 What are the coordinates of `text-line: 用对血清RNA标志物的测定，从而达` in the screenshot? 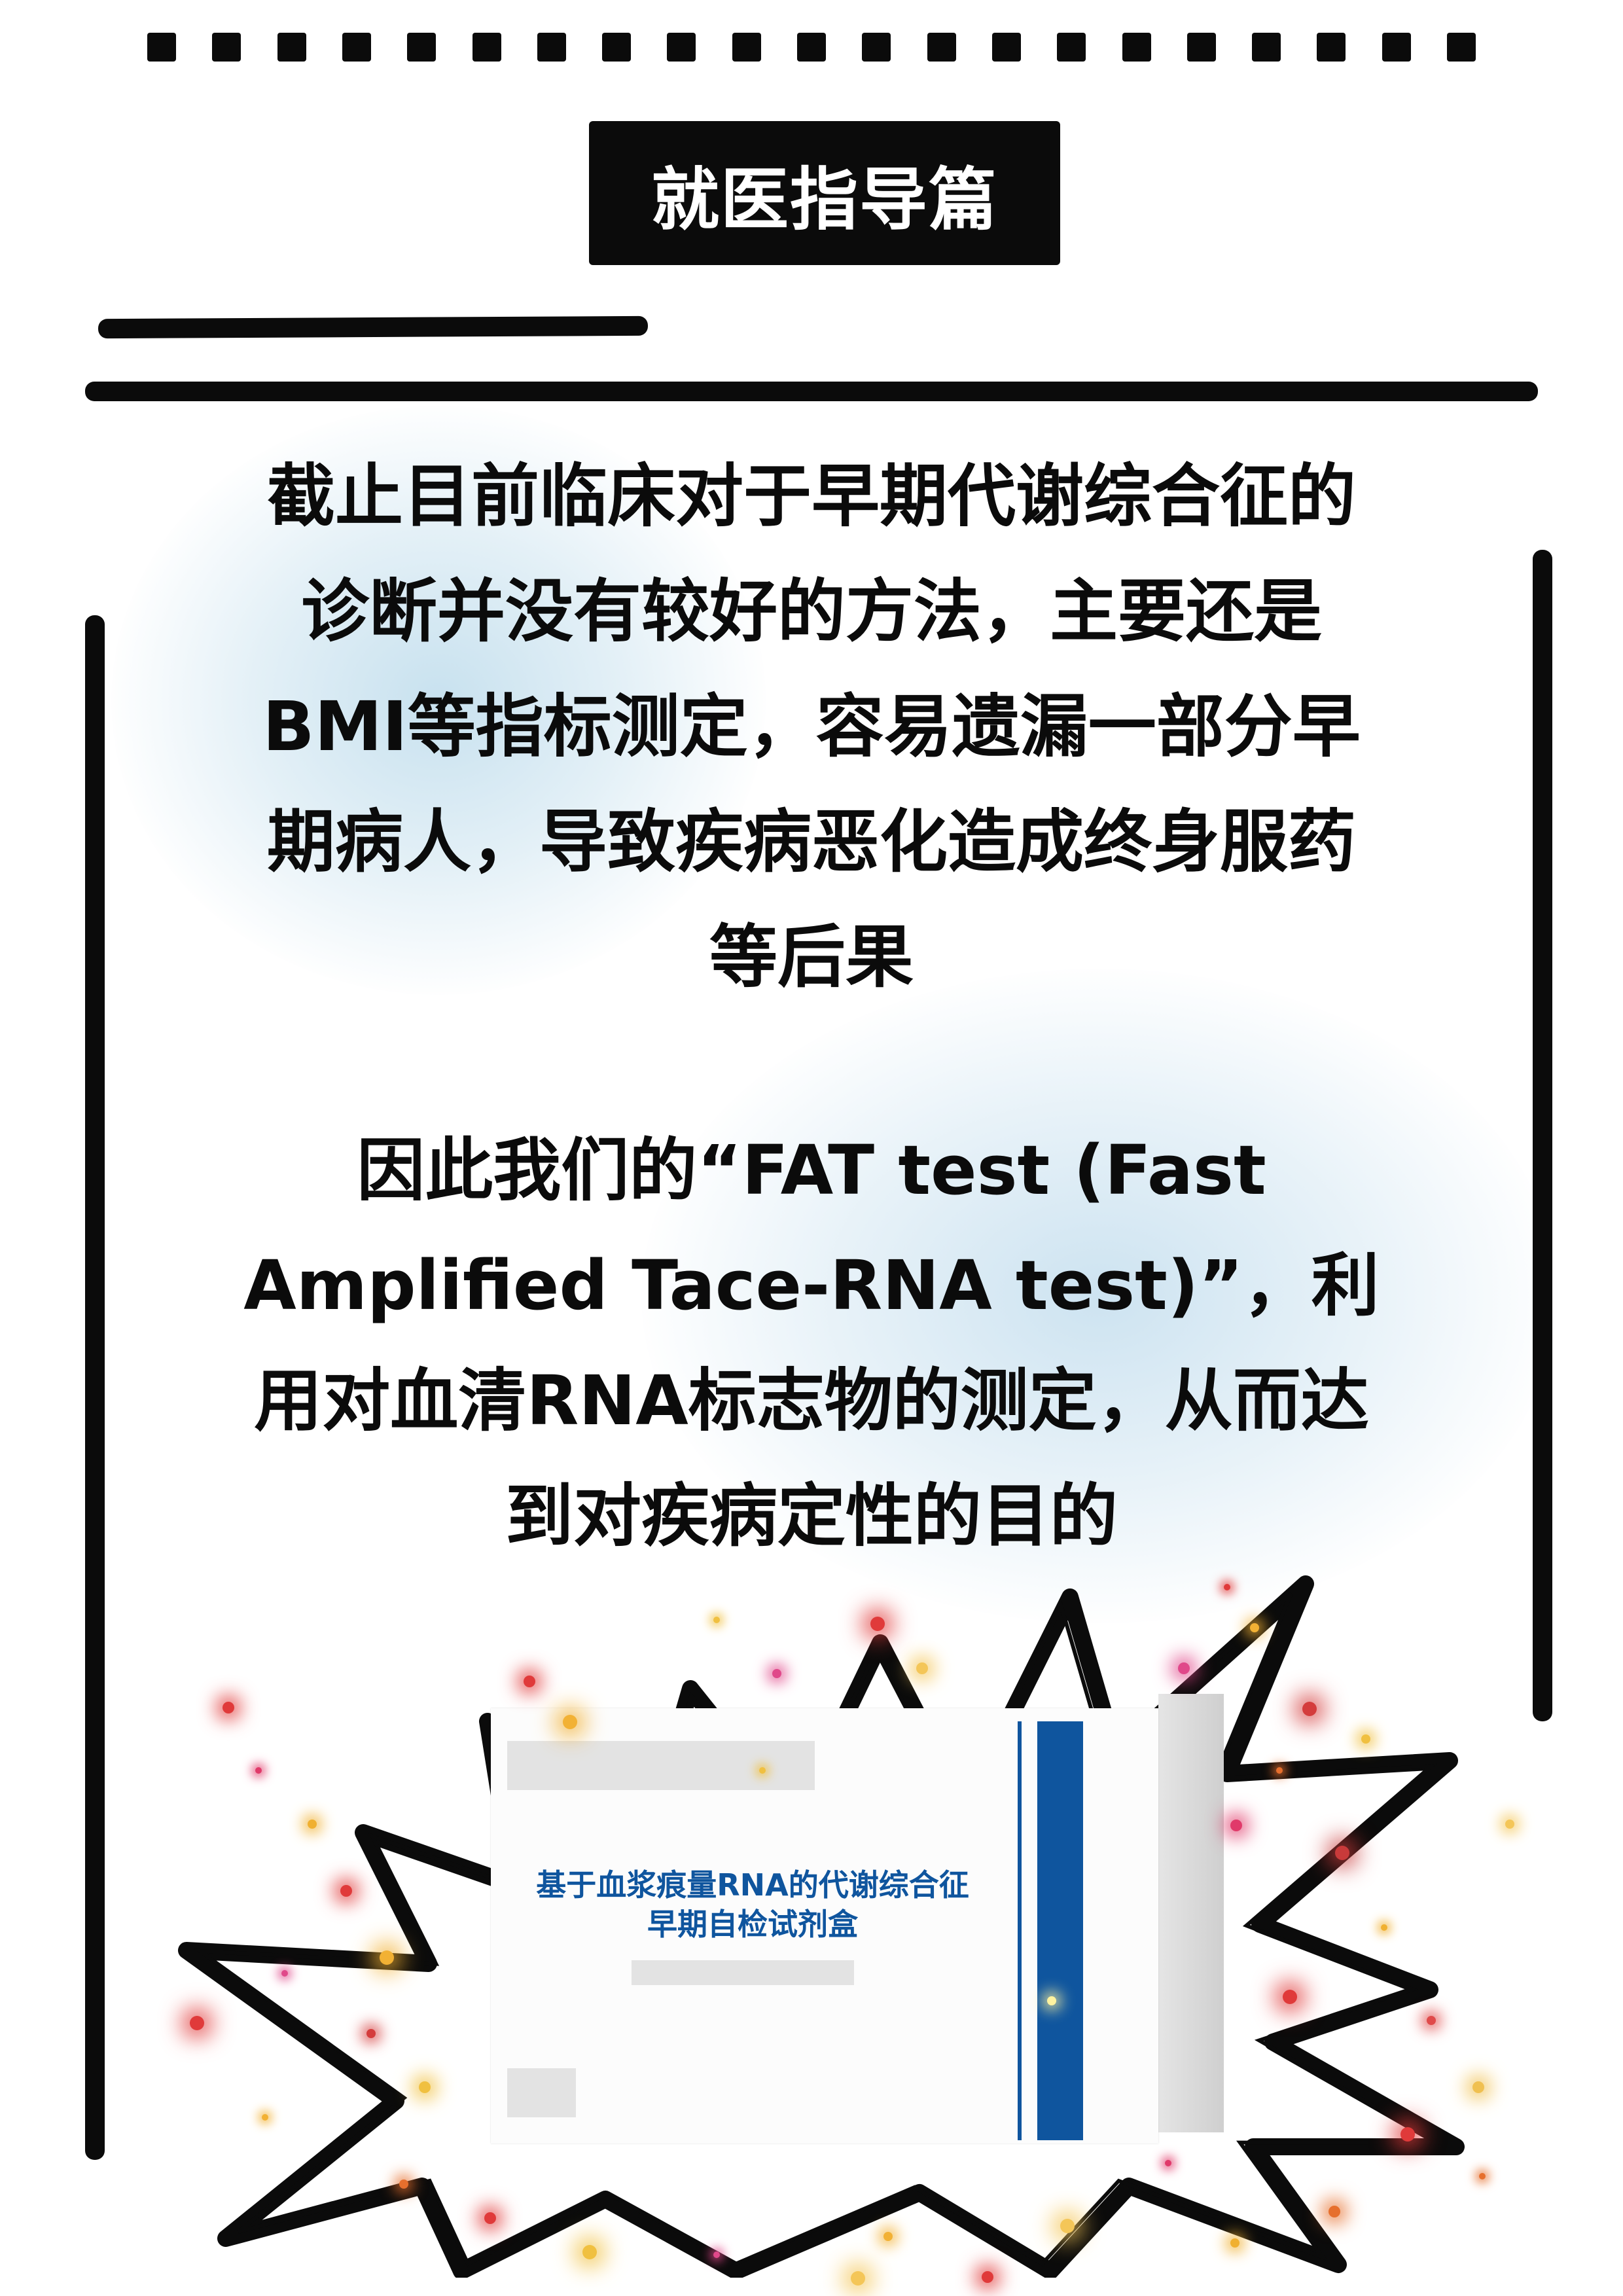 It's located at (811, 1401).